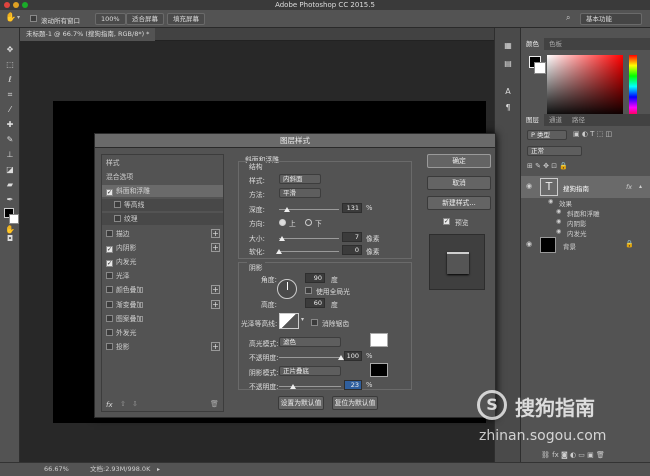 The image size is (650, 476). Describe the element at coordinates (640, 186) in the screenshot. I see `collapse-effects-icon: ▴` at that location.